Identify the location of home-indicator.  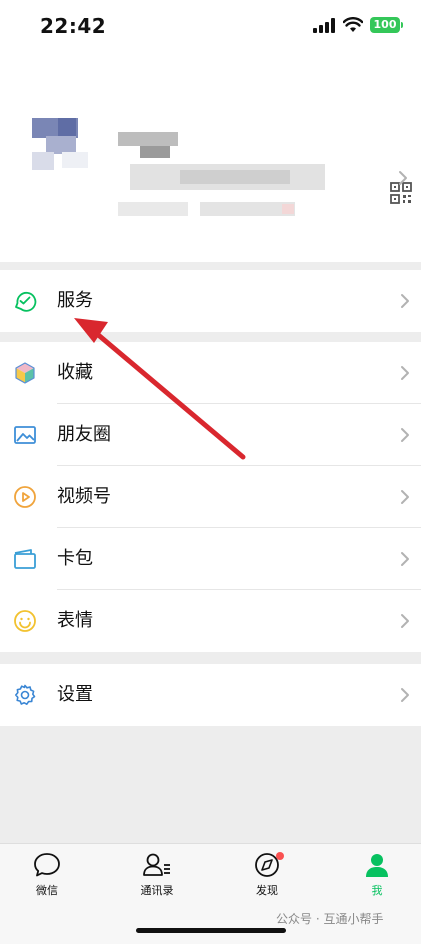
(211, 930).